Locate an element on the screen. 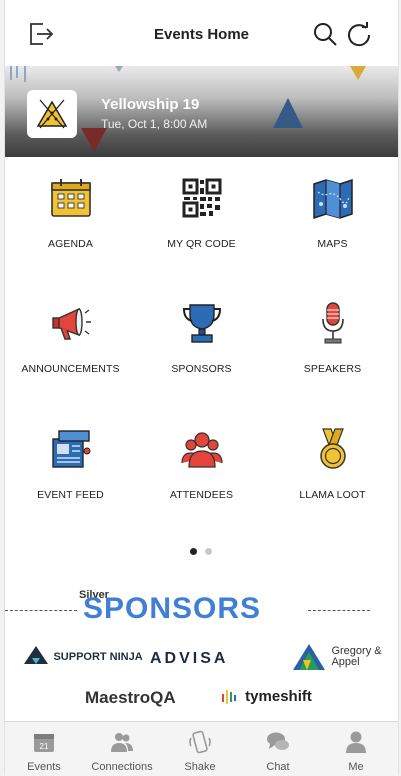 Image resolution: width=401 pixels, height=776 pixels. tab-me: Me is located at coordinates (356, 749).